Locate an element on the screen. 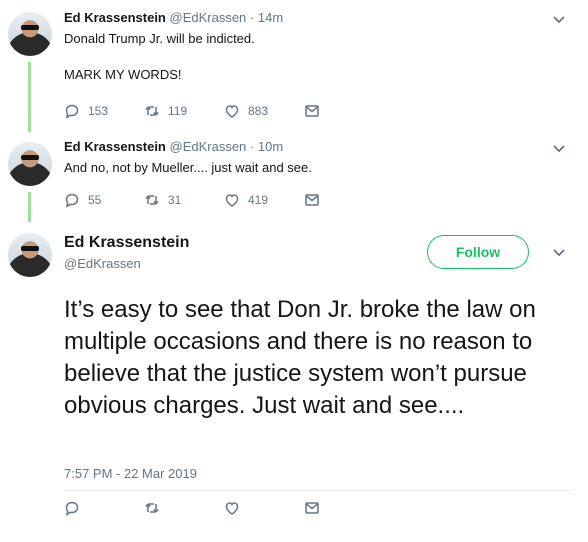  like-count: 419 is located at coordinates (258, 200).